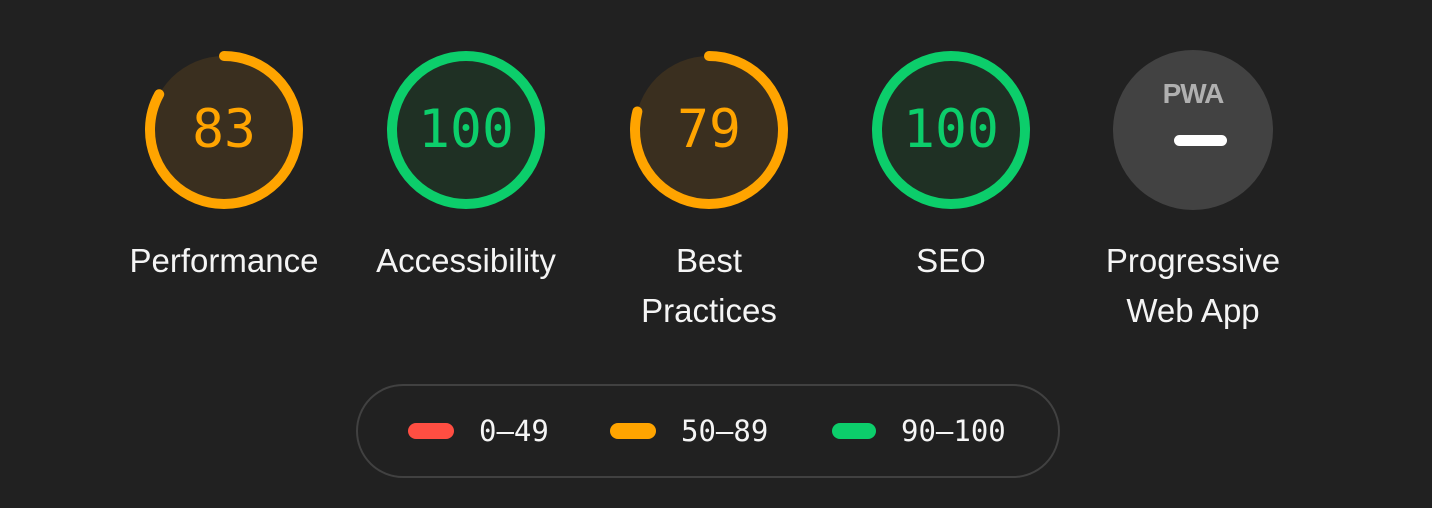  I want to click on legend-range-text: 50–89, so click(725, 431).